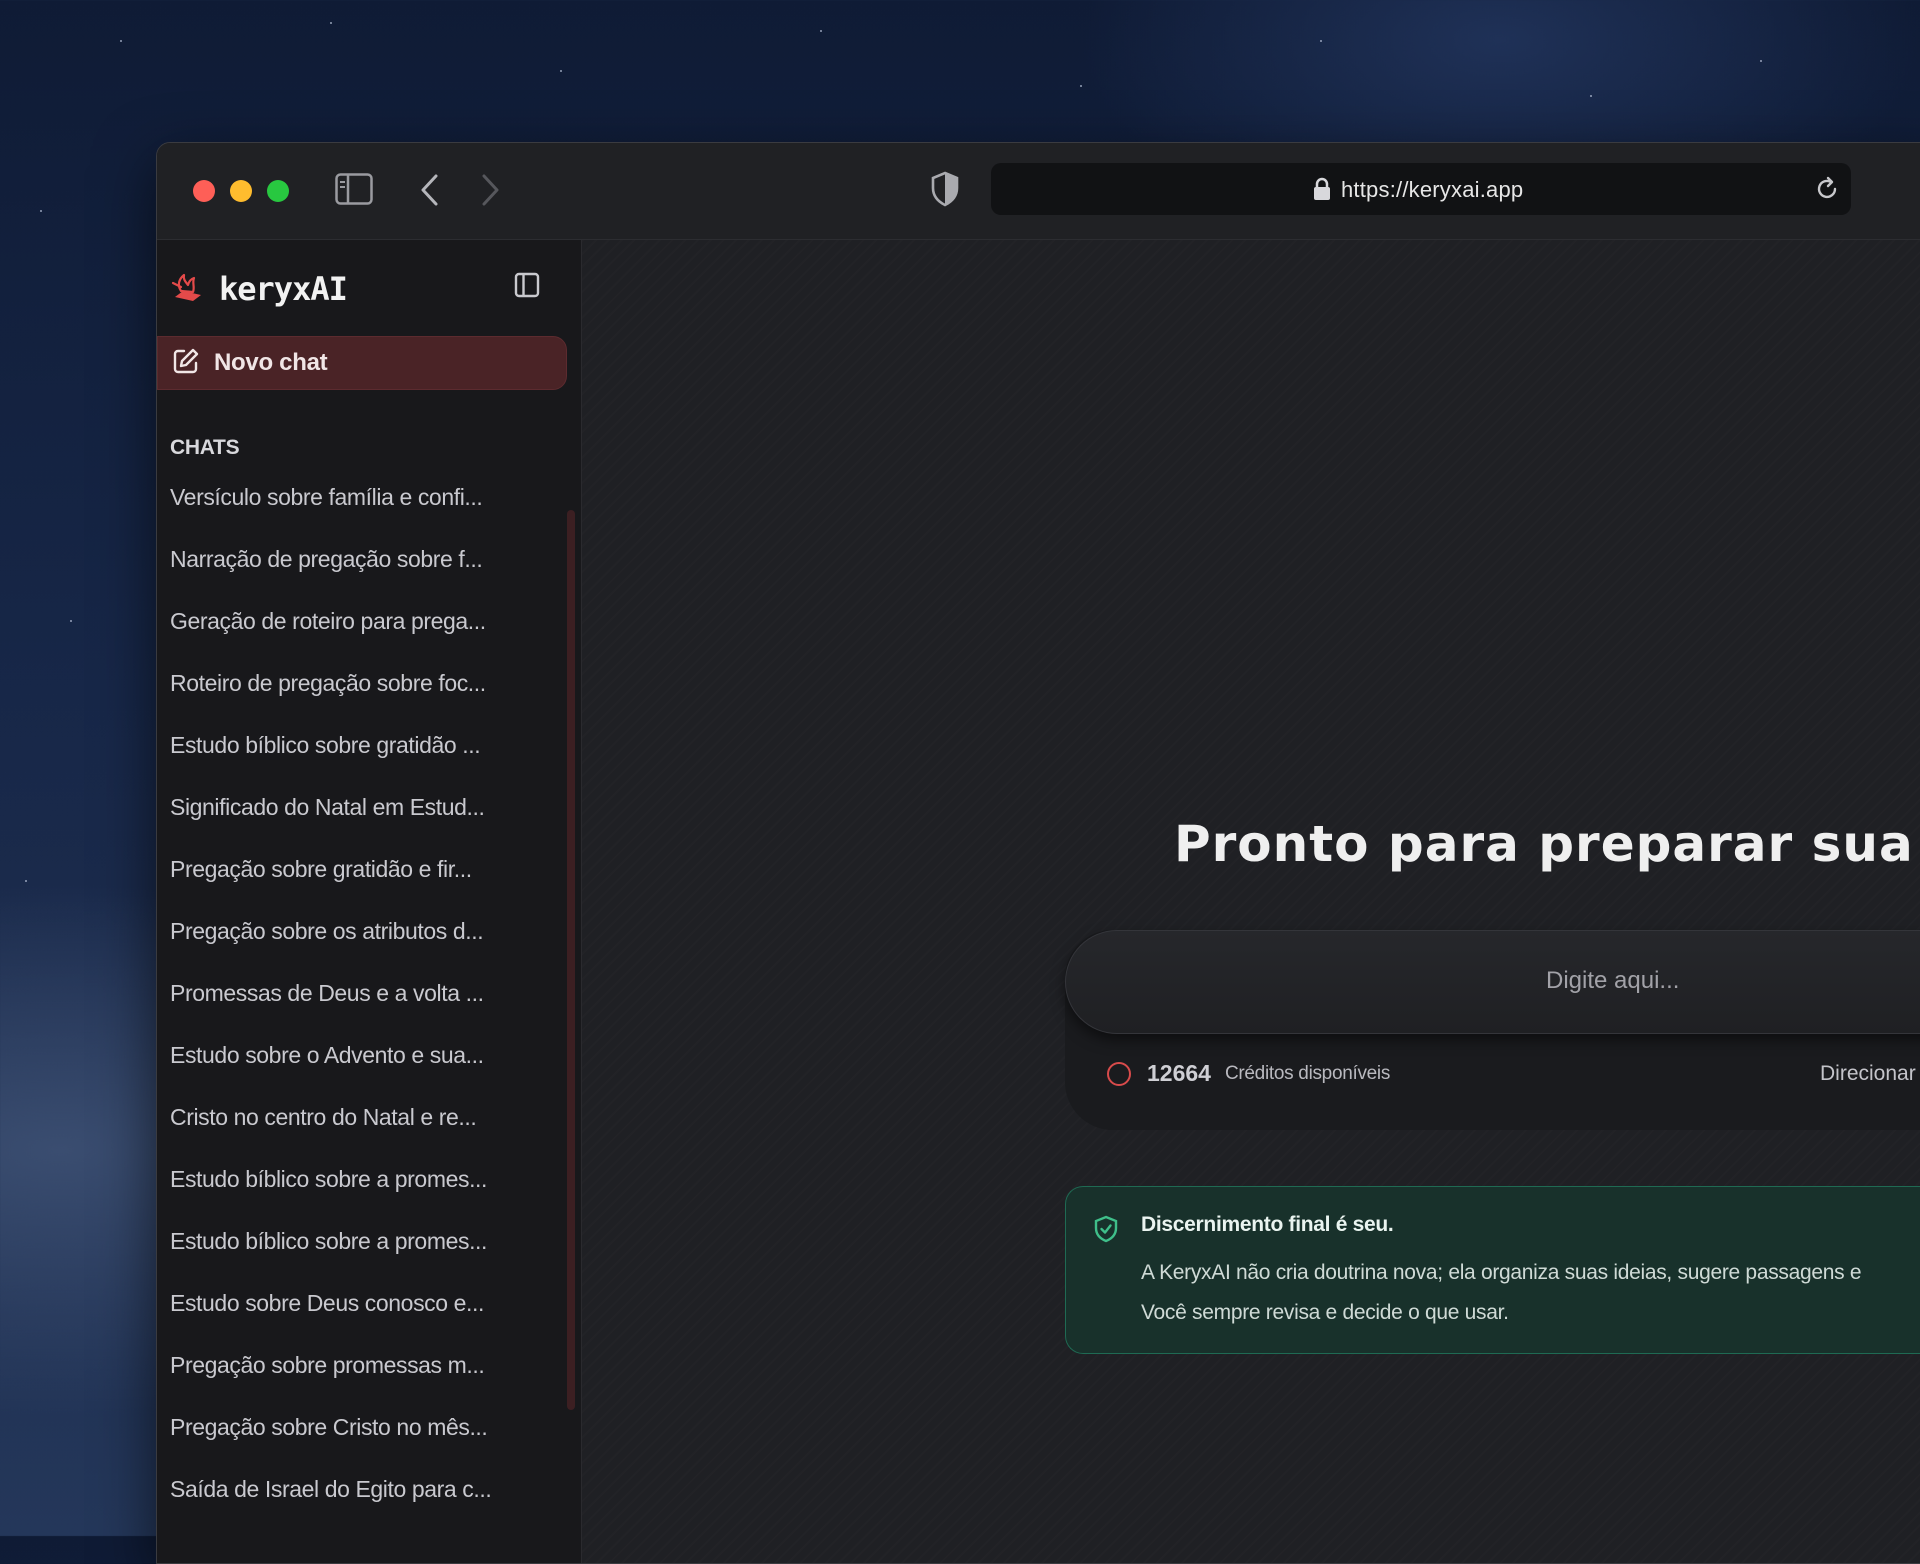 This screenshot has height=1564, width=1920. What do you see at coordinates (1307, 1073) in the screenshot?
I see `credits-label: Créditos disponíveis` at bounding box center [1307, 1073].